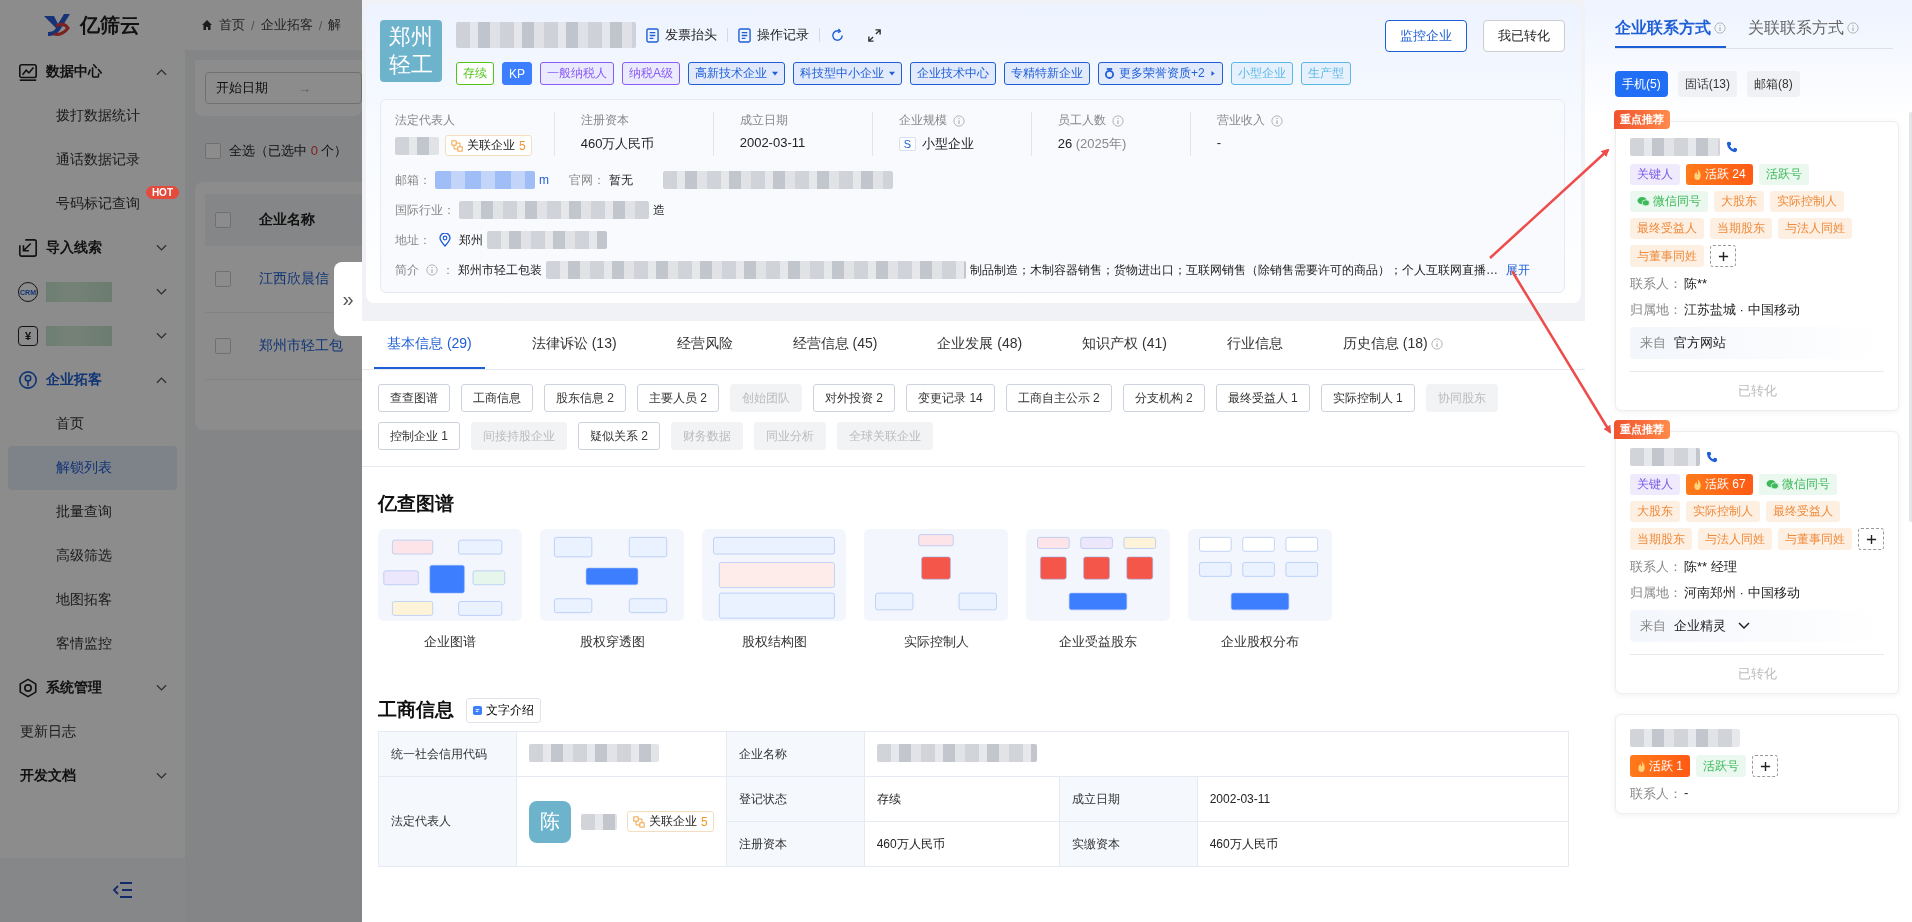  I want to click on tab: 知识产权 (41), so click(1124, 345).